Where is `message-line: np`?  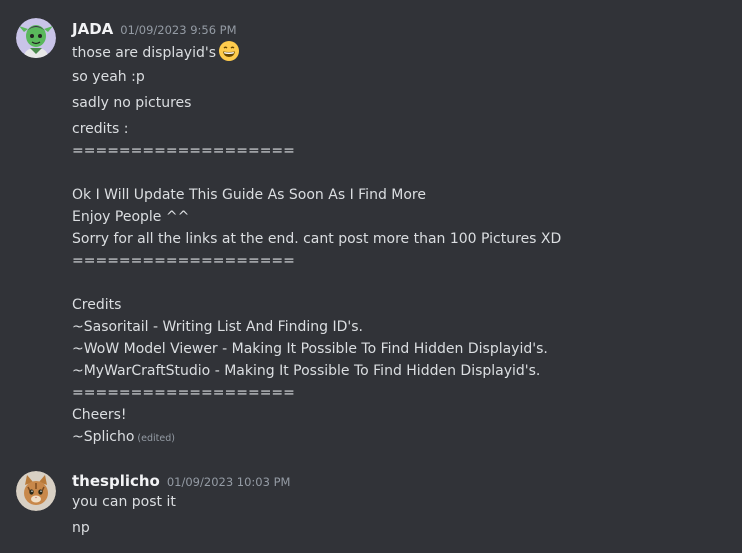 message-line: np is located at coordinates (81, 528).